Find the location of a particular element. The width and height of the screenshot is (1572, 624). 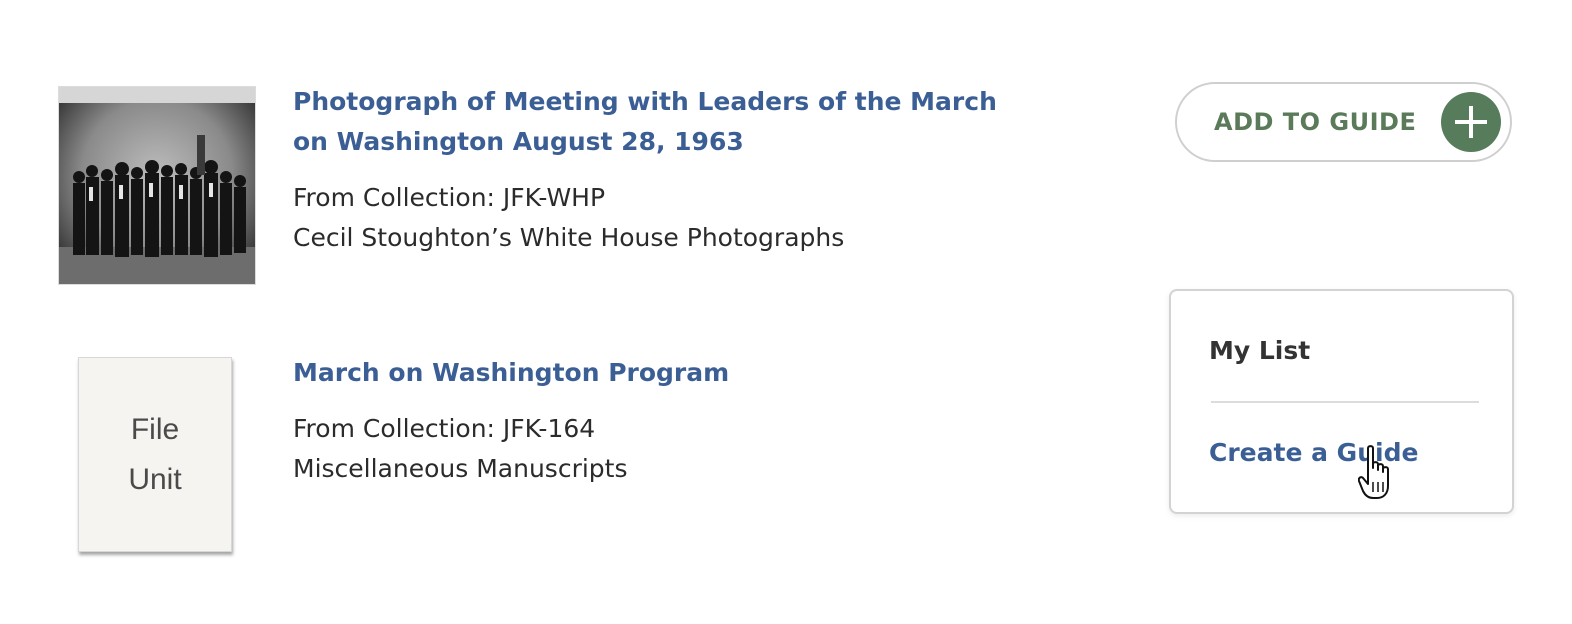

result-collection-id: From Collection: JFK-164 is located at coordinates (444, 428).